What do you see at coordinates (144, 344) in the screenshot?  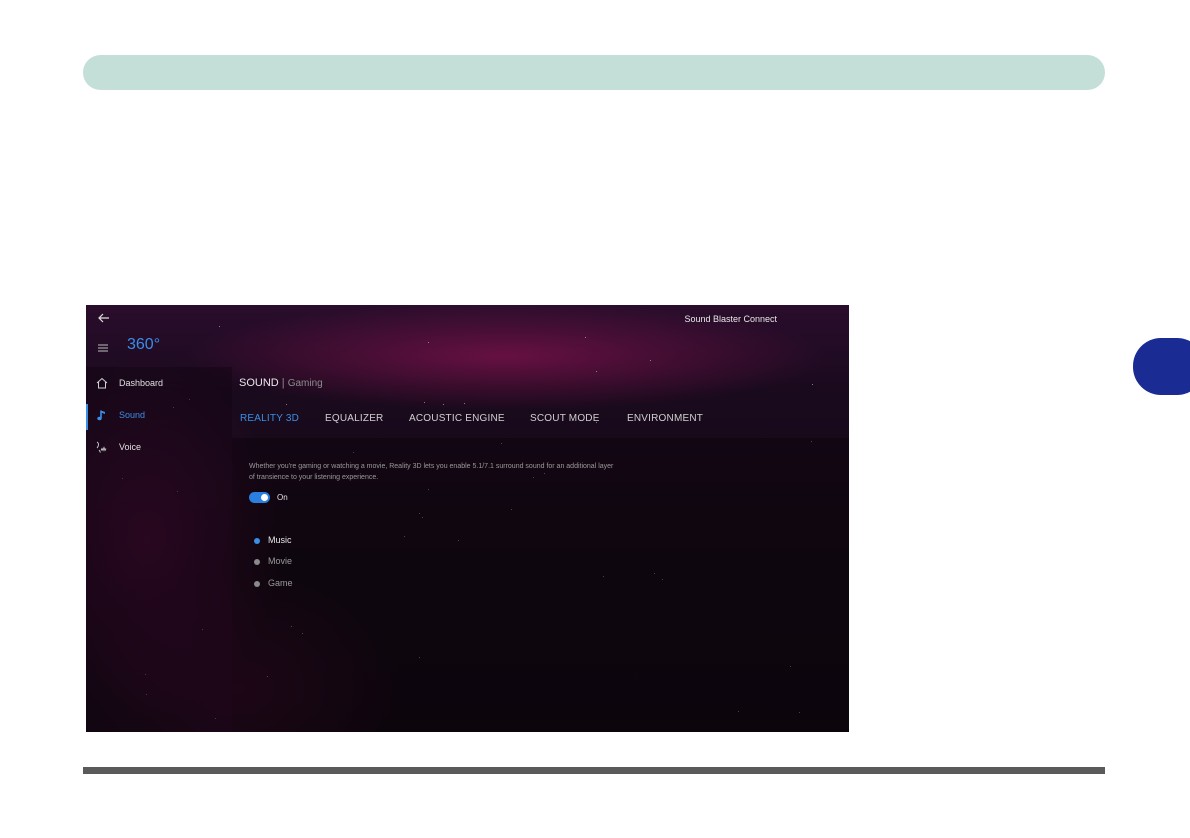 I see `brand-logo-text: 360°` at bounding box center [144, 344].